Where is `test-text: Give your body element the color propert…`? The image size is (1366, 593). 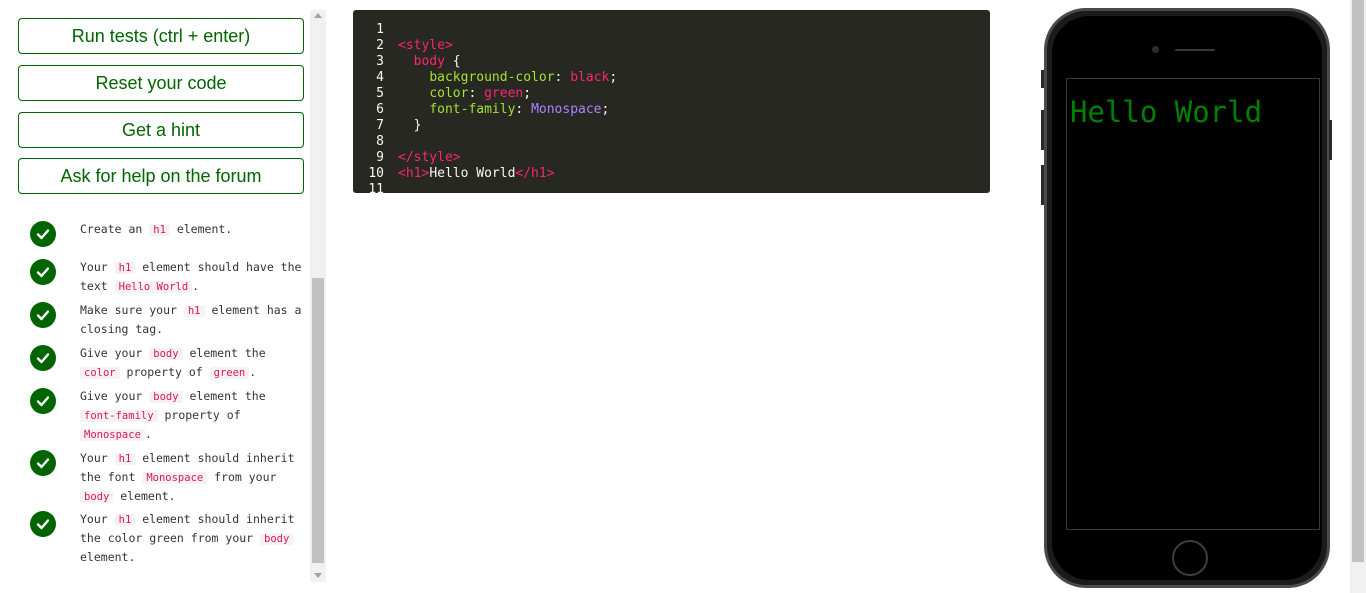 test-text: Give your body element the color propert… is located at coordinates (192, 363).